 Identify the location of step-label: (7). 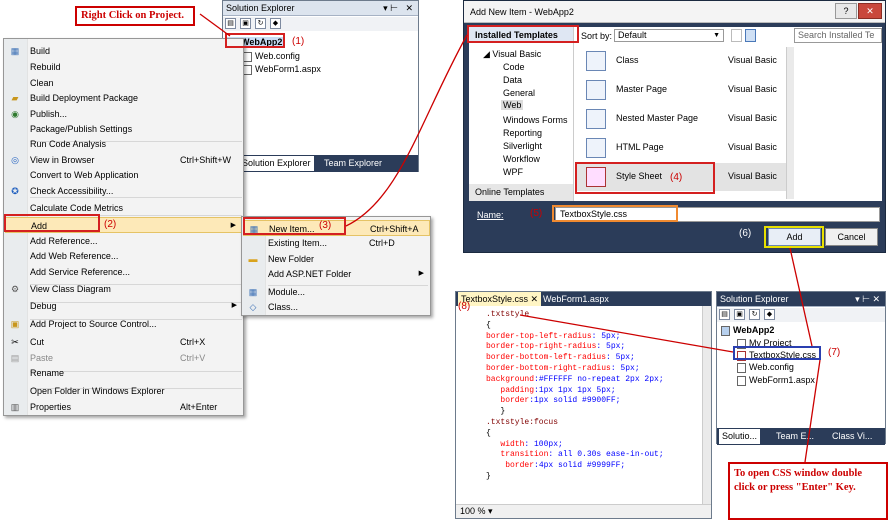
(834, 352).